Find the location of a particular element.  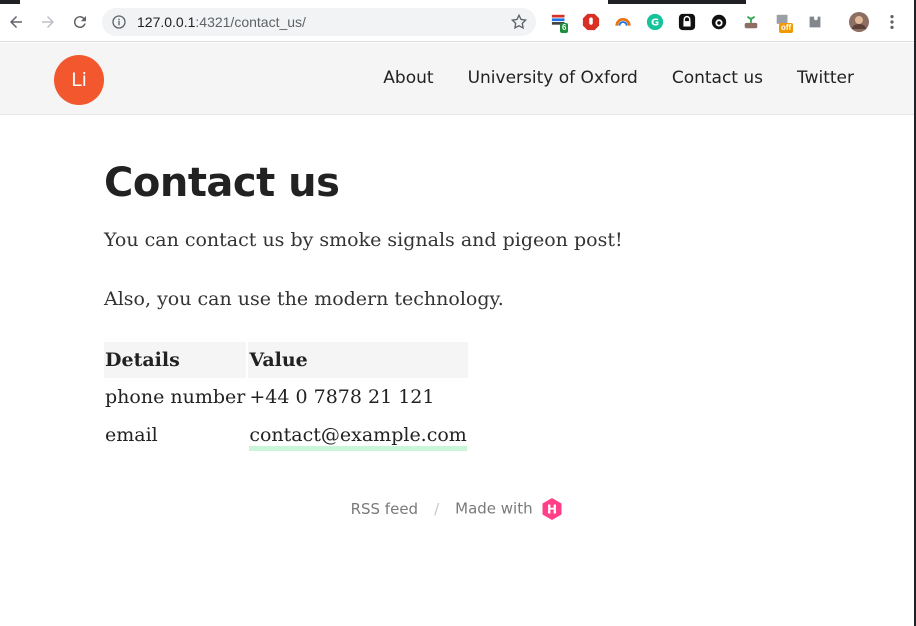

ext-off-badge: off is located at coordinates (786, 28).